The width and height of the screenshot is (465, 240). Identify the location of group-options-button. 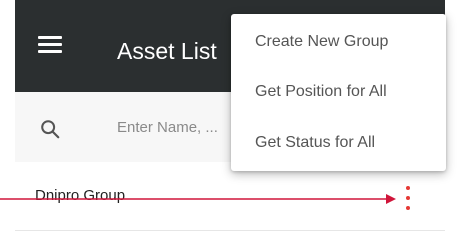
(408, 198).